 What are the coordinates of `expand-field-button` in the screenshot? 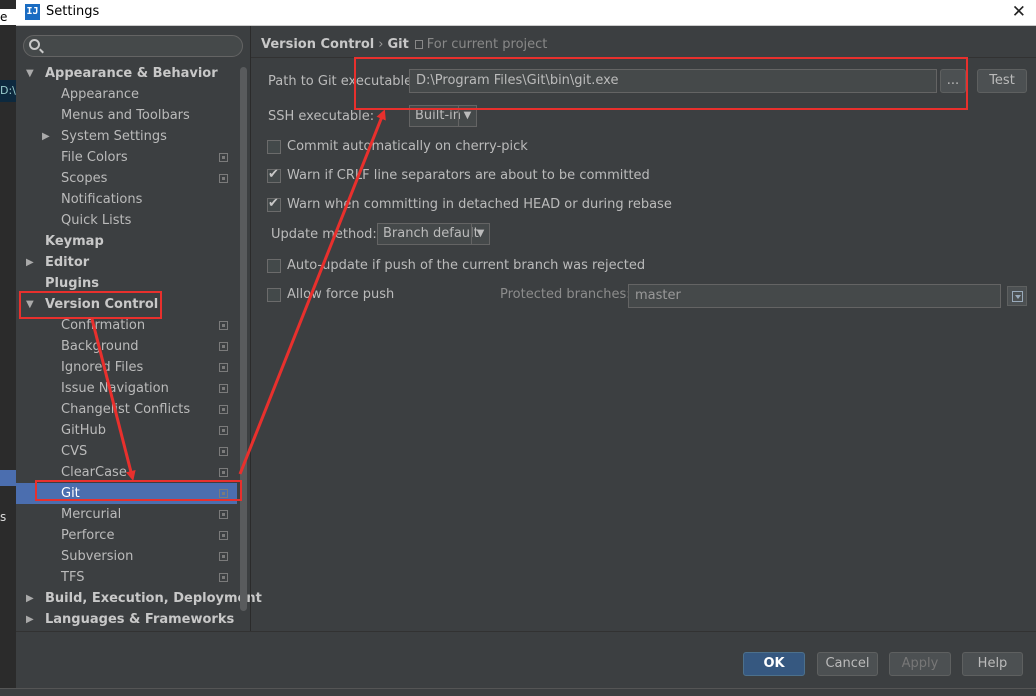 It's located at (1017, 296).